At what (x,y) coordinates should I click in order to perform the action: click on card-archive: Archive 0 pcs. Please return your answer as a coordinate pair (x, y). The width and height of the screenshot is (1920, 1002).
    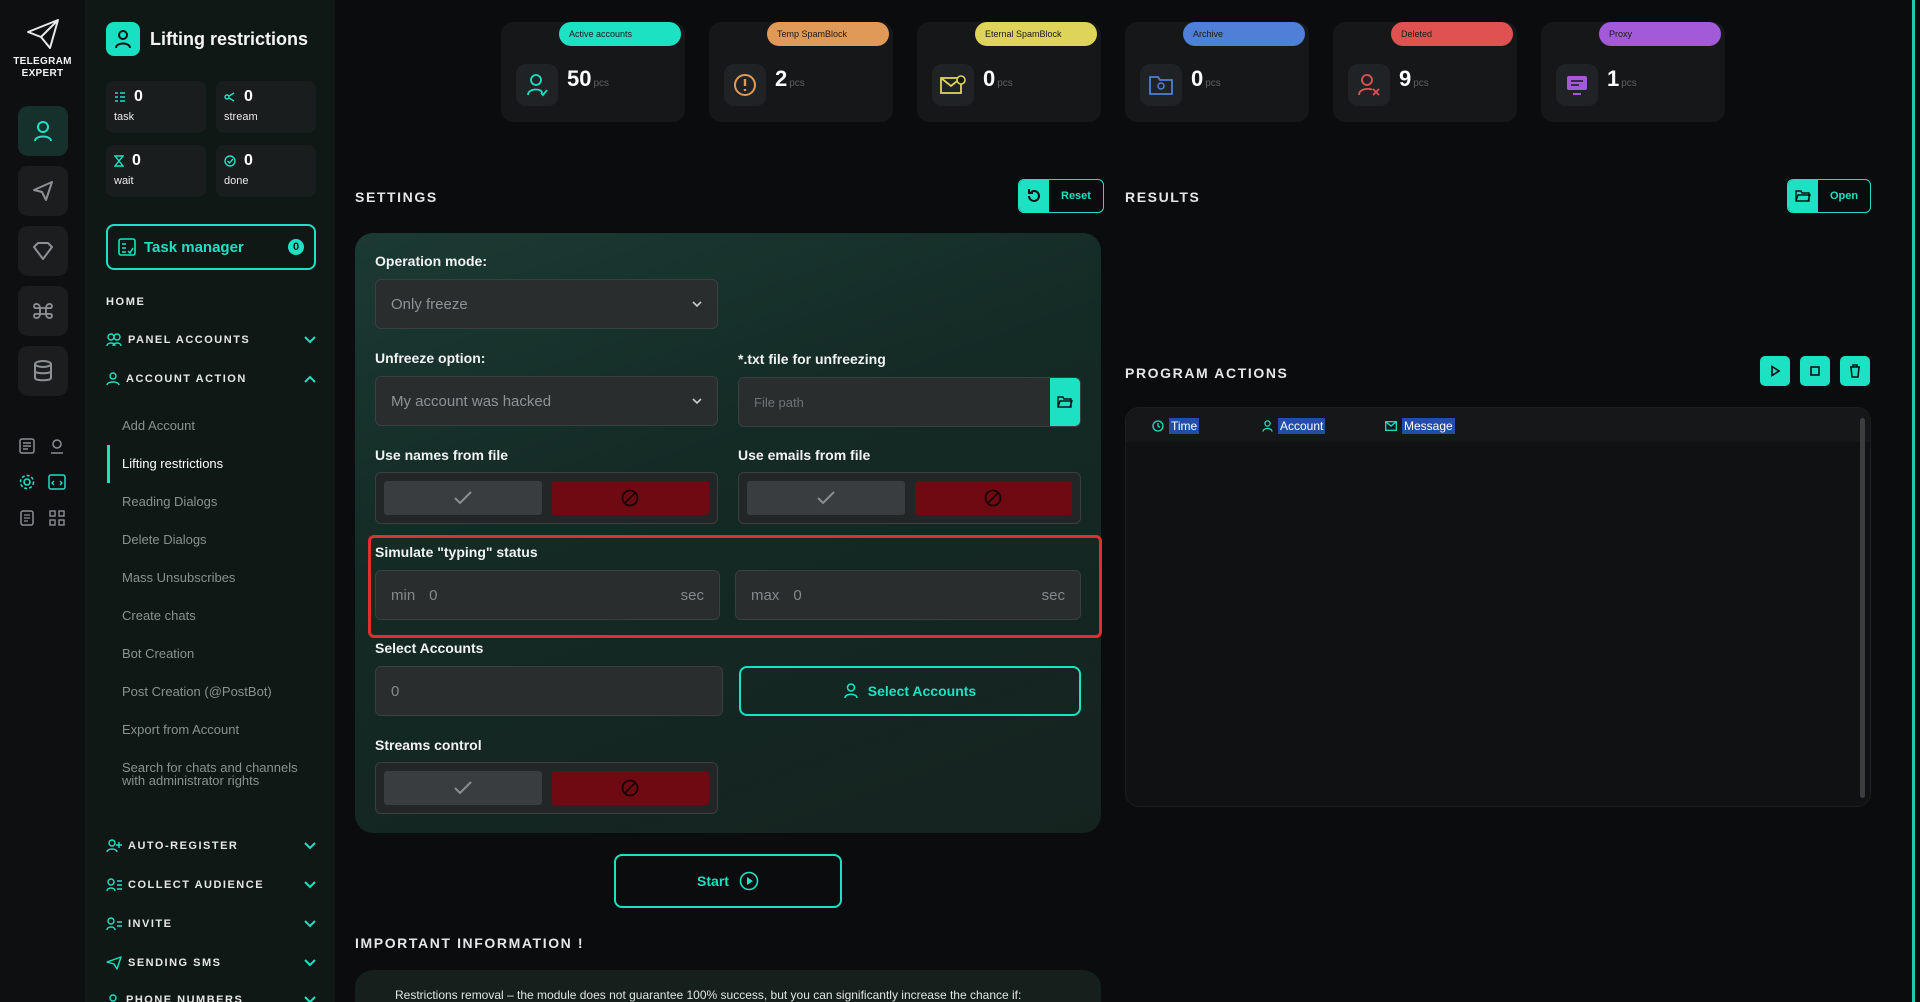
    Looking at the image, I should click on (1217, 72).